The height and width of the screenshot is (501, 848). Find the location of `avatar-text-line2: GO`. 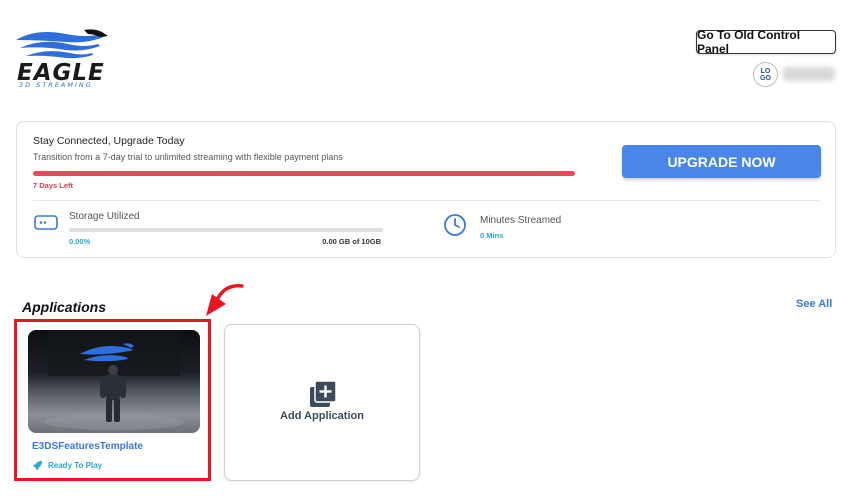

avatar-text-line2: GO is located at coordinates (765, 78).